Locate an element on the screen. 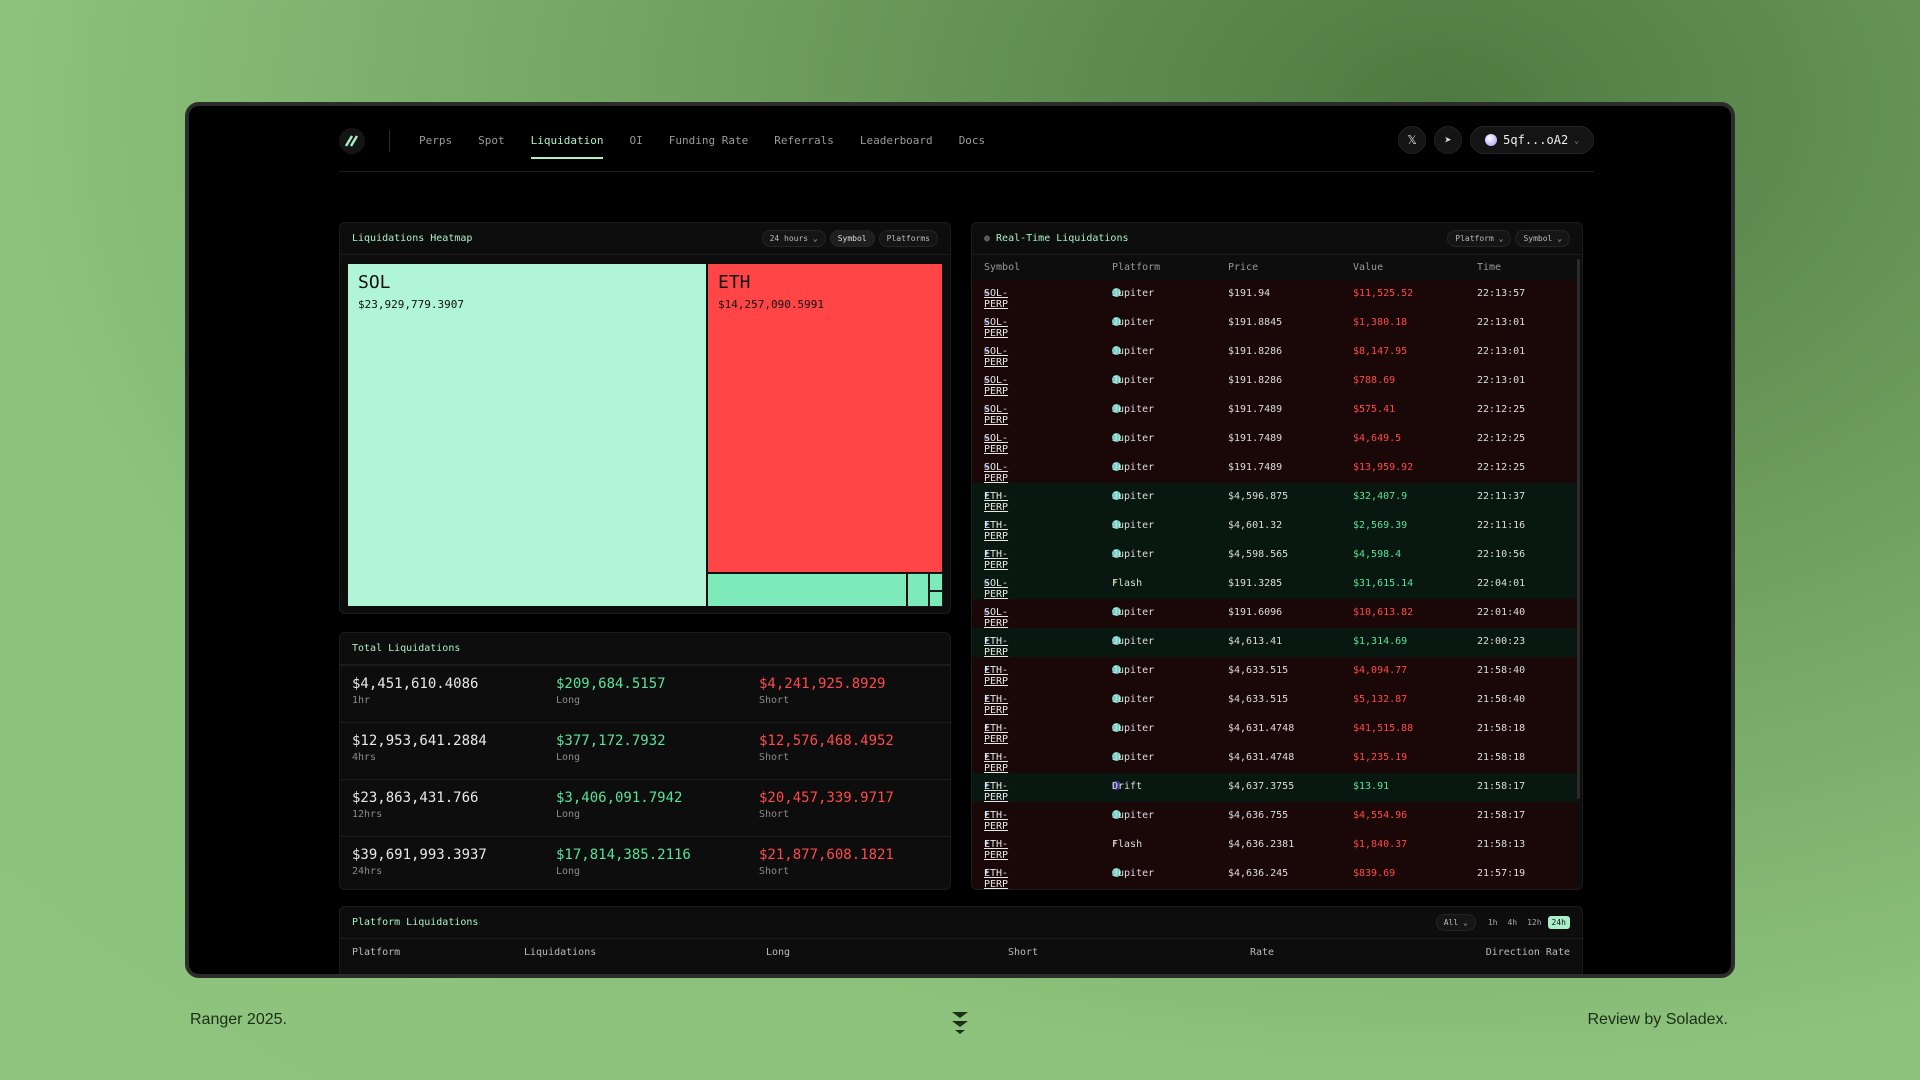 This screenshot has height=1080, width=1920. nav-link-liquidation: Liquidation is located at coordinates (566, 146).